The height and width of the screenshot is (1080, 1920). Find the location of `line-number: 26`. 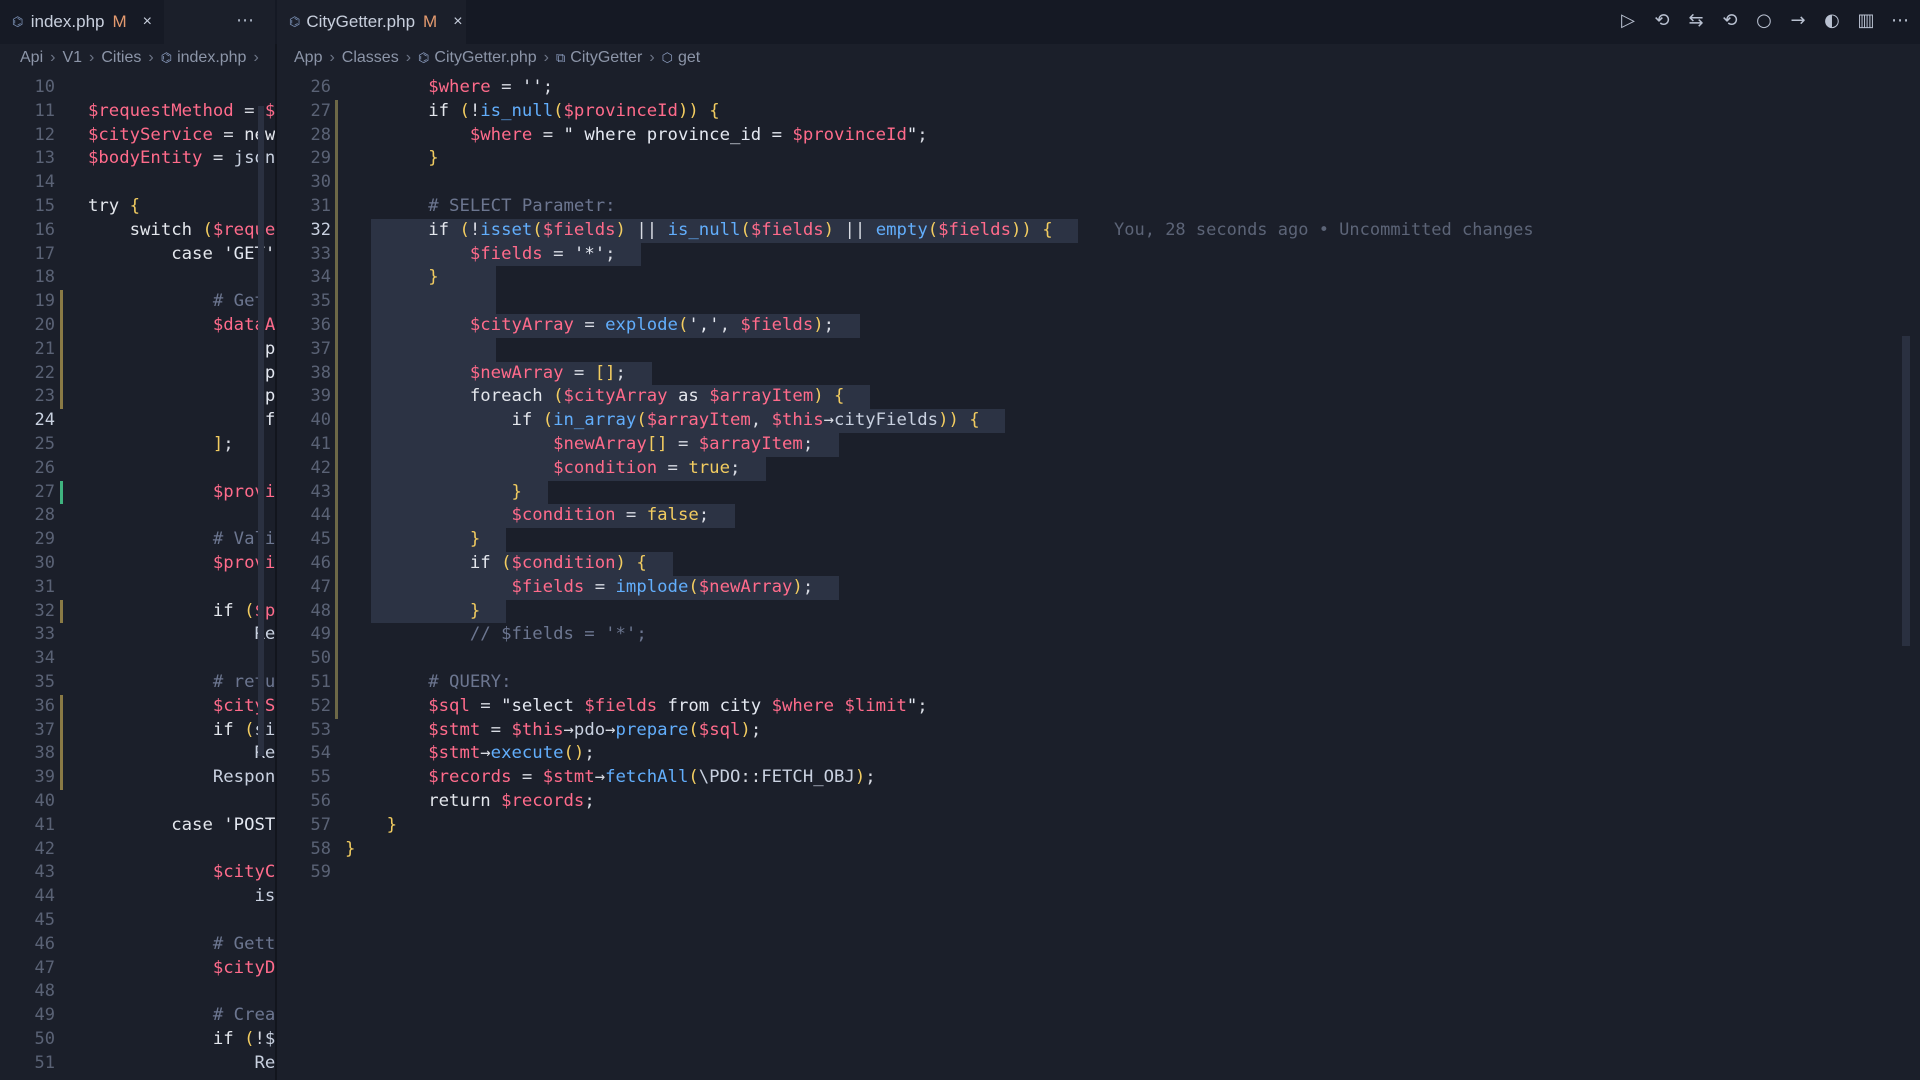

line-number: 26 is located at coordinates (44, 467).